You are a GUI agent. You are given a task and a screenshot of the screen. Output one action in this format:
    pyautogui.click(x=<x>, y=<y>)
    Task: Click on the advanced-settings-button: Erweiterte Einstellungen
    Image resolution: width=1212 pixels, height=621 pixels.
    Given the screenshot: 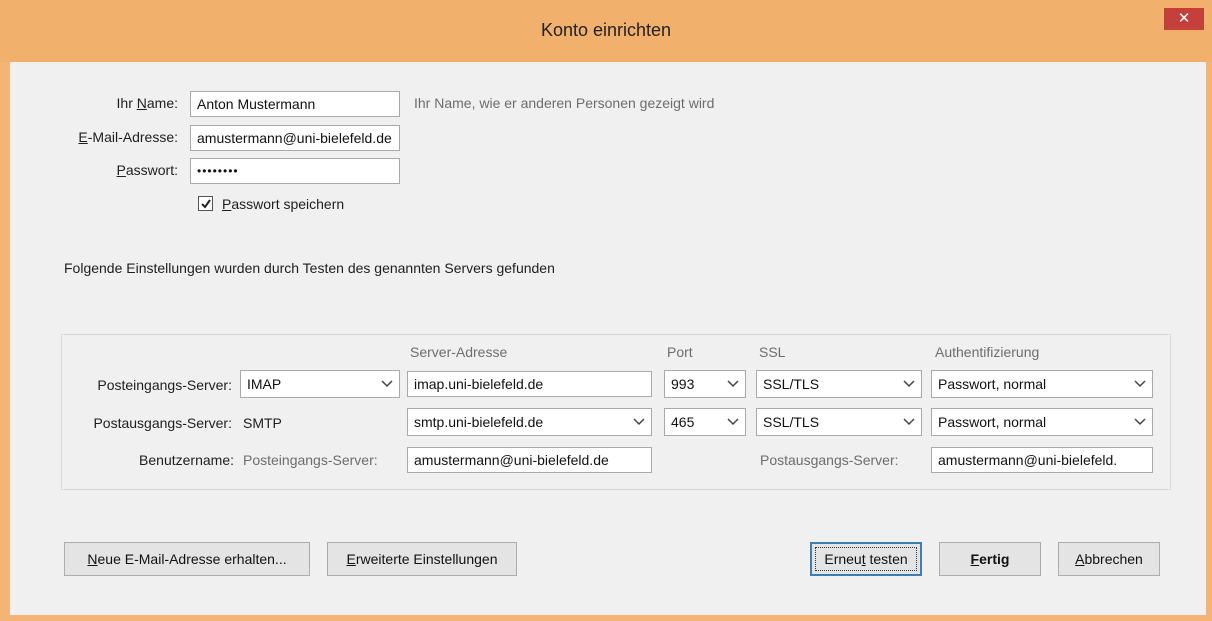 What is the action you would take?
    pyautogui.click(x=422, y=559)
    